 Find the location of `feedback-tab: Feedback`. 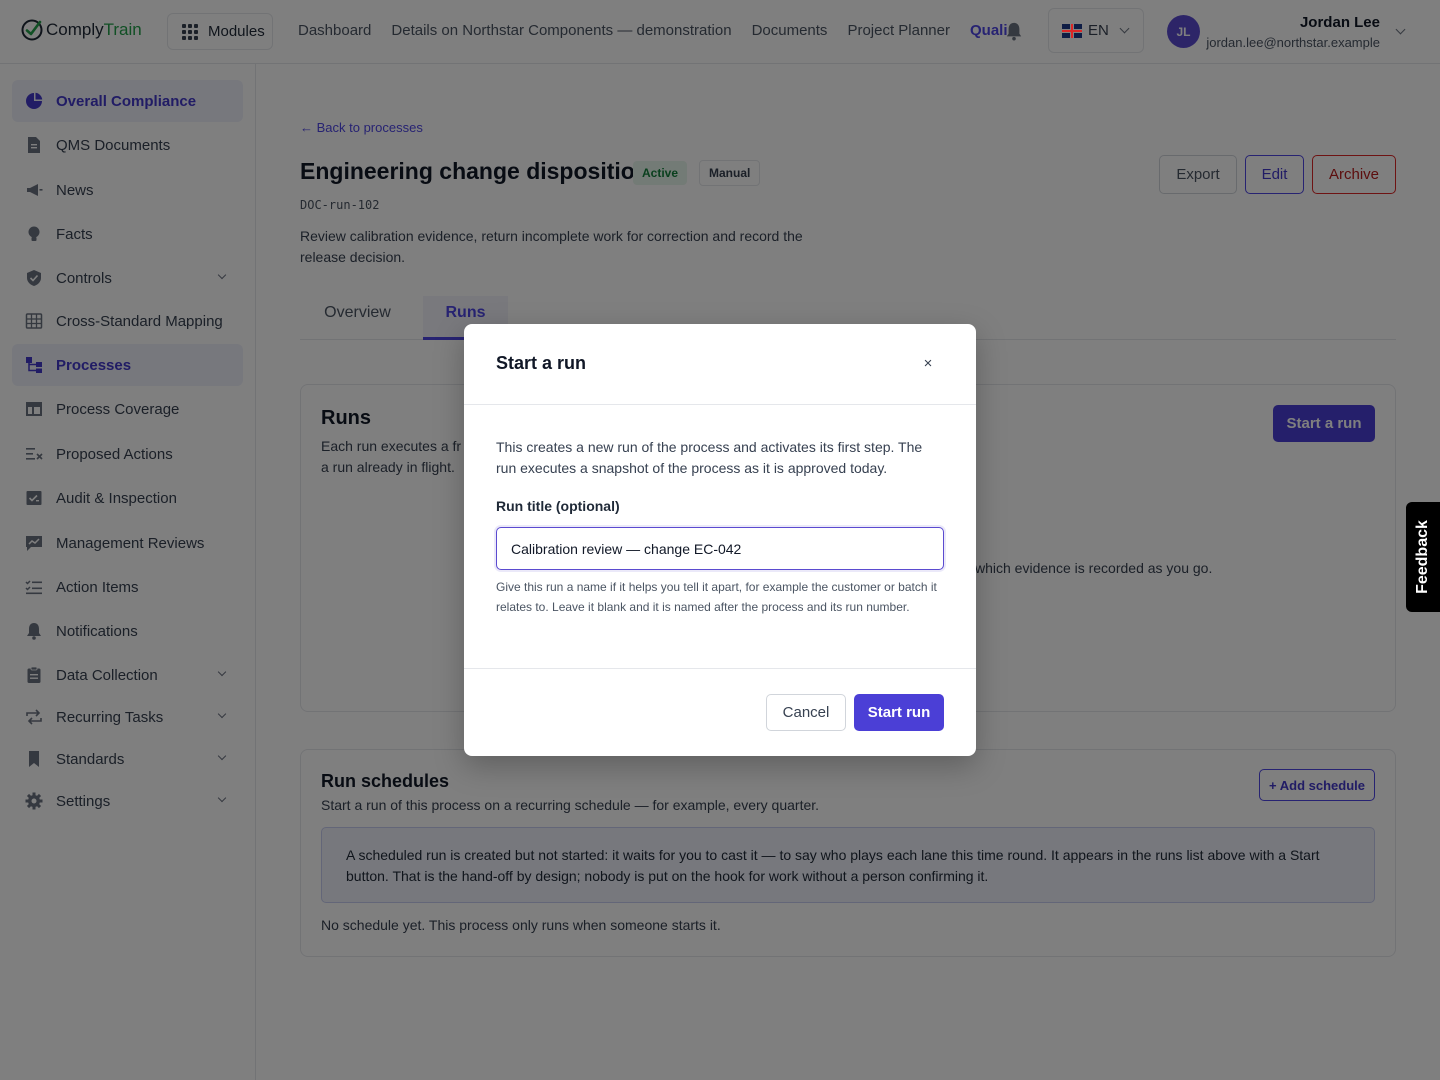

feedback-tab: Feedback is located at coordinates (1423, 557).